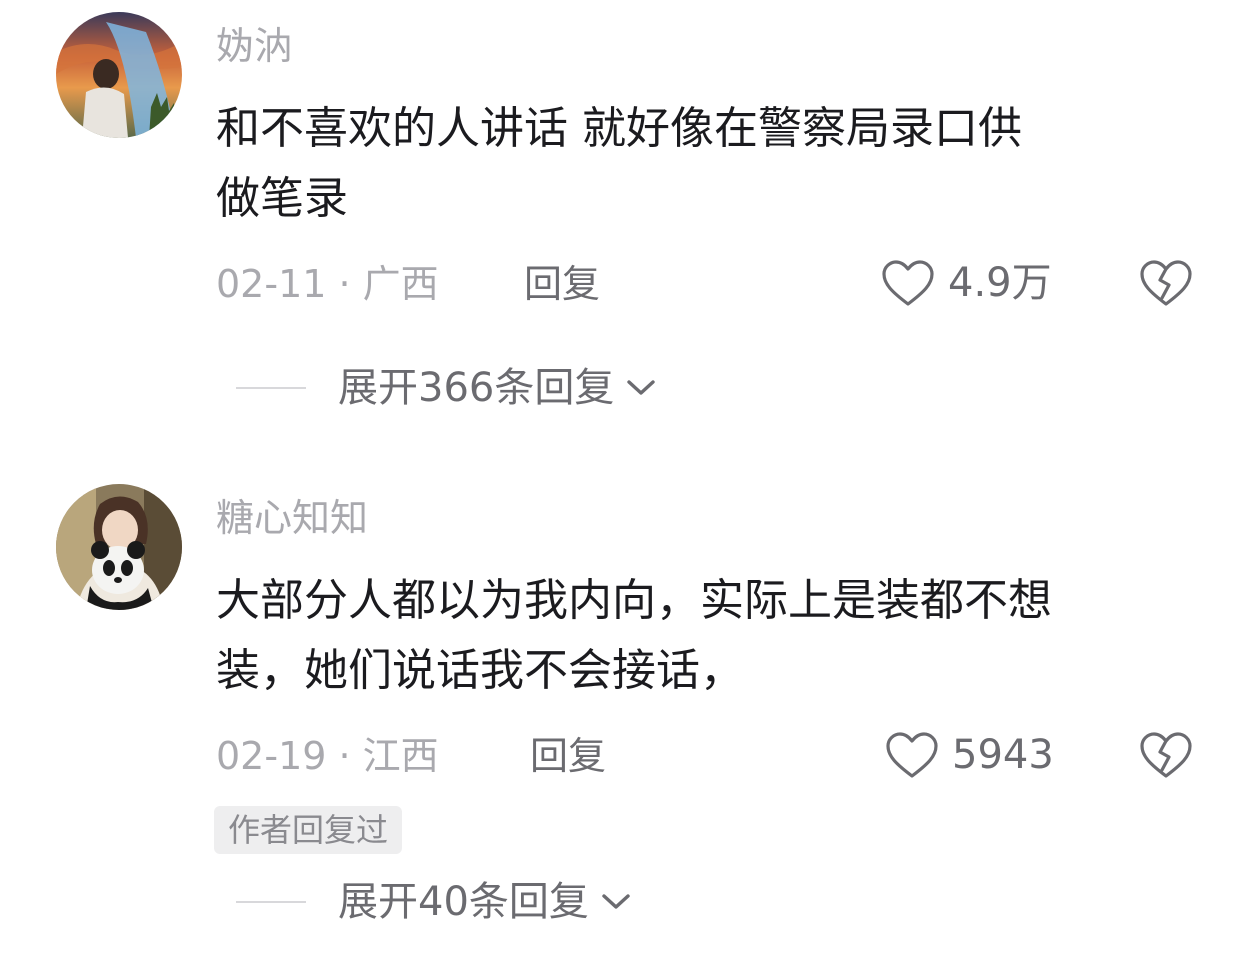 The height and width of the screenshot is (960, 1260). I want to click on comment-text: 大部分人都以为我内向，实际上是装都不想 装，她们说话我不会接话，, so click(634, 635).